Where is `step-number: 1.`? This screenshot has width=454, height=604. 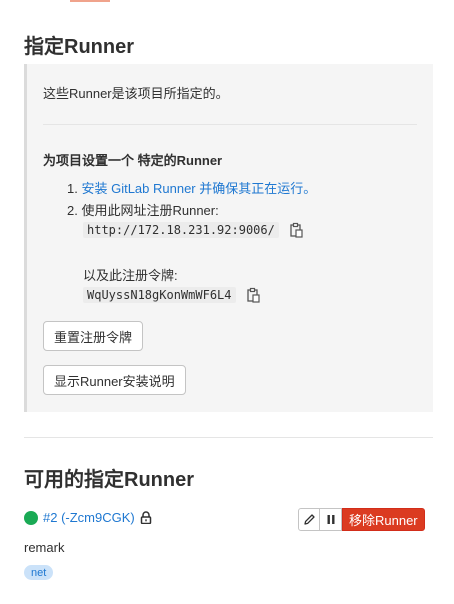
step-number: 1. is located at coordinates (72, 188).